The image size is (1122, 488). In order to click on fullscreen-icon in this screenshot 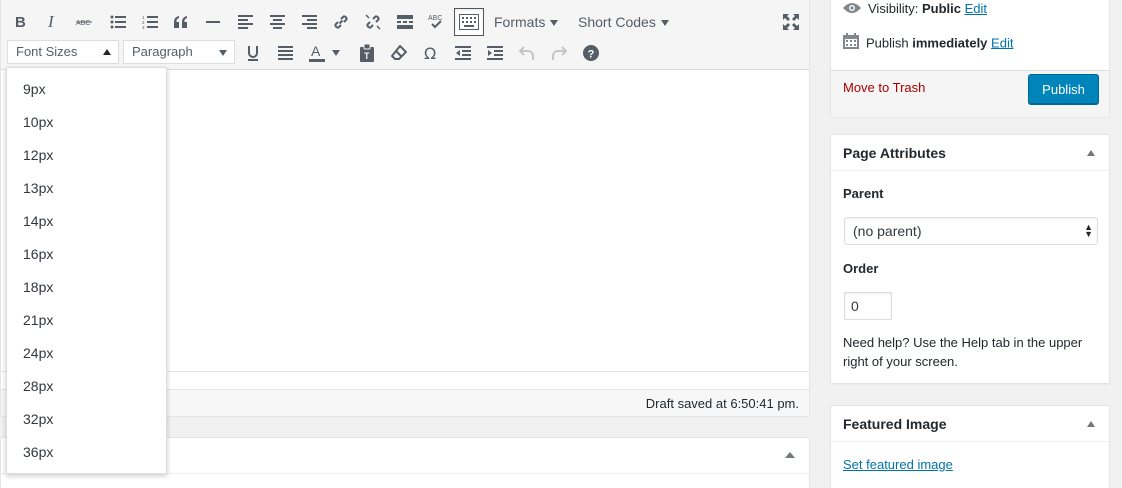, I will do `click(791, 22)`.